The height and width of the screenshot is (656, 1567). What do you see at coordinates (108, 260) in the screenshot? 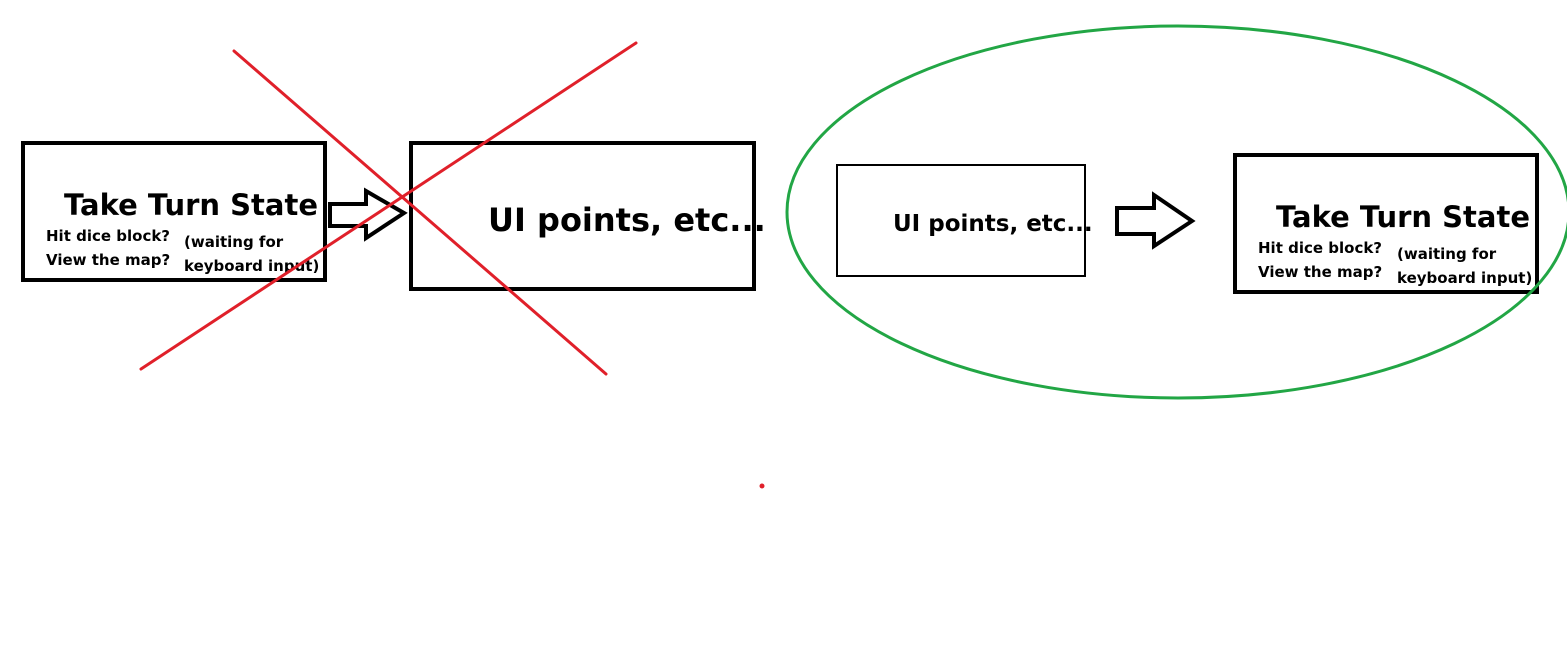
I see `rejected-state-option-map: View the map?` at bounding box center [108, 260].